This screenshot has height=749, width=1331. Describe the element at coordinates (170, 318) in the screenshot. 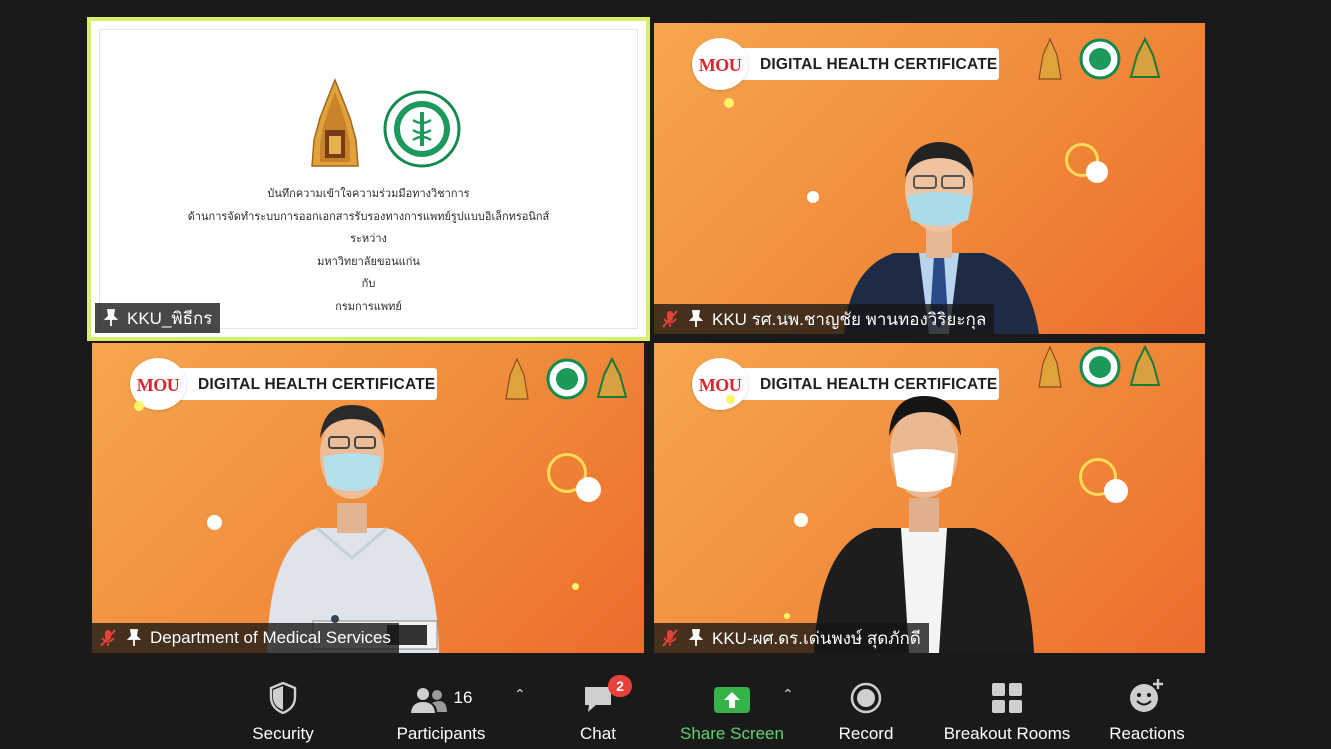

I see `participant-name: KKU_พิธีกร` at that location.